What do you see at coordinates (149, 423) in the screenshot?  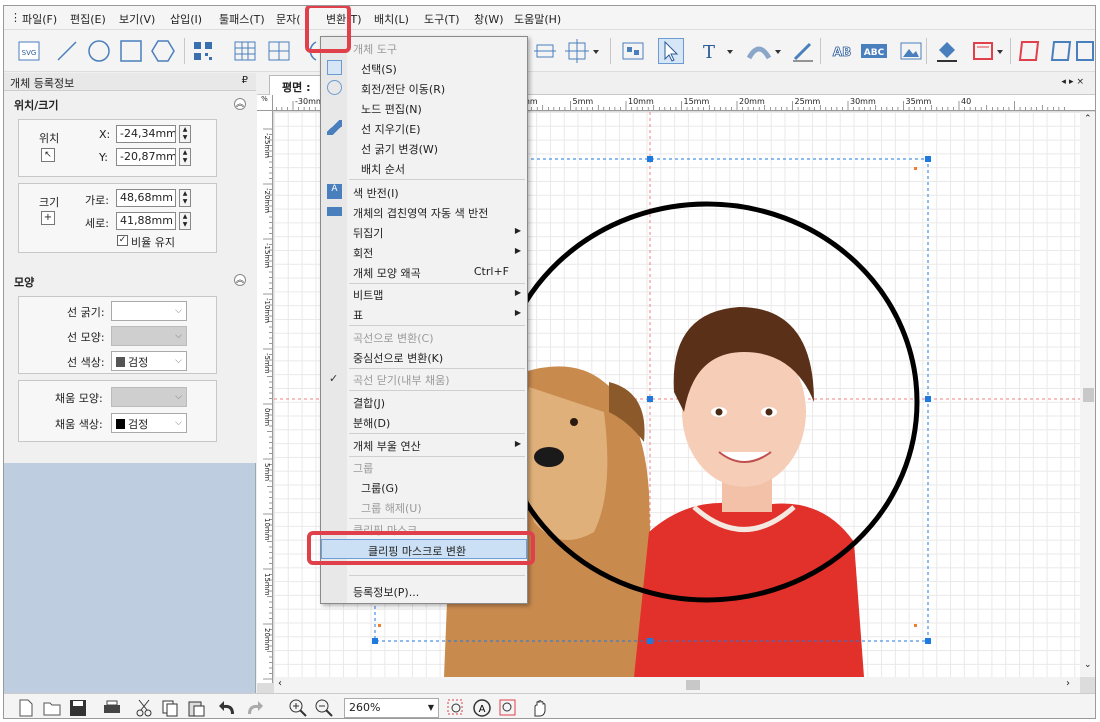 I see `fill-color-select: 검정 ⌵` at bounding box center [149, 423].